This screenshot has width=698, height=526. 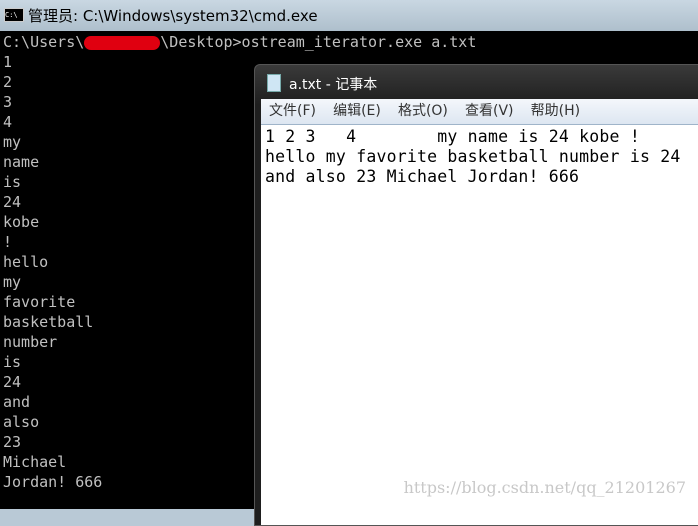 What do you see at coordinates (21, 222) in the screenshot?
I see `console-line: kobe` at bounding box center [21, 222].